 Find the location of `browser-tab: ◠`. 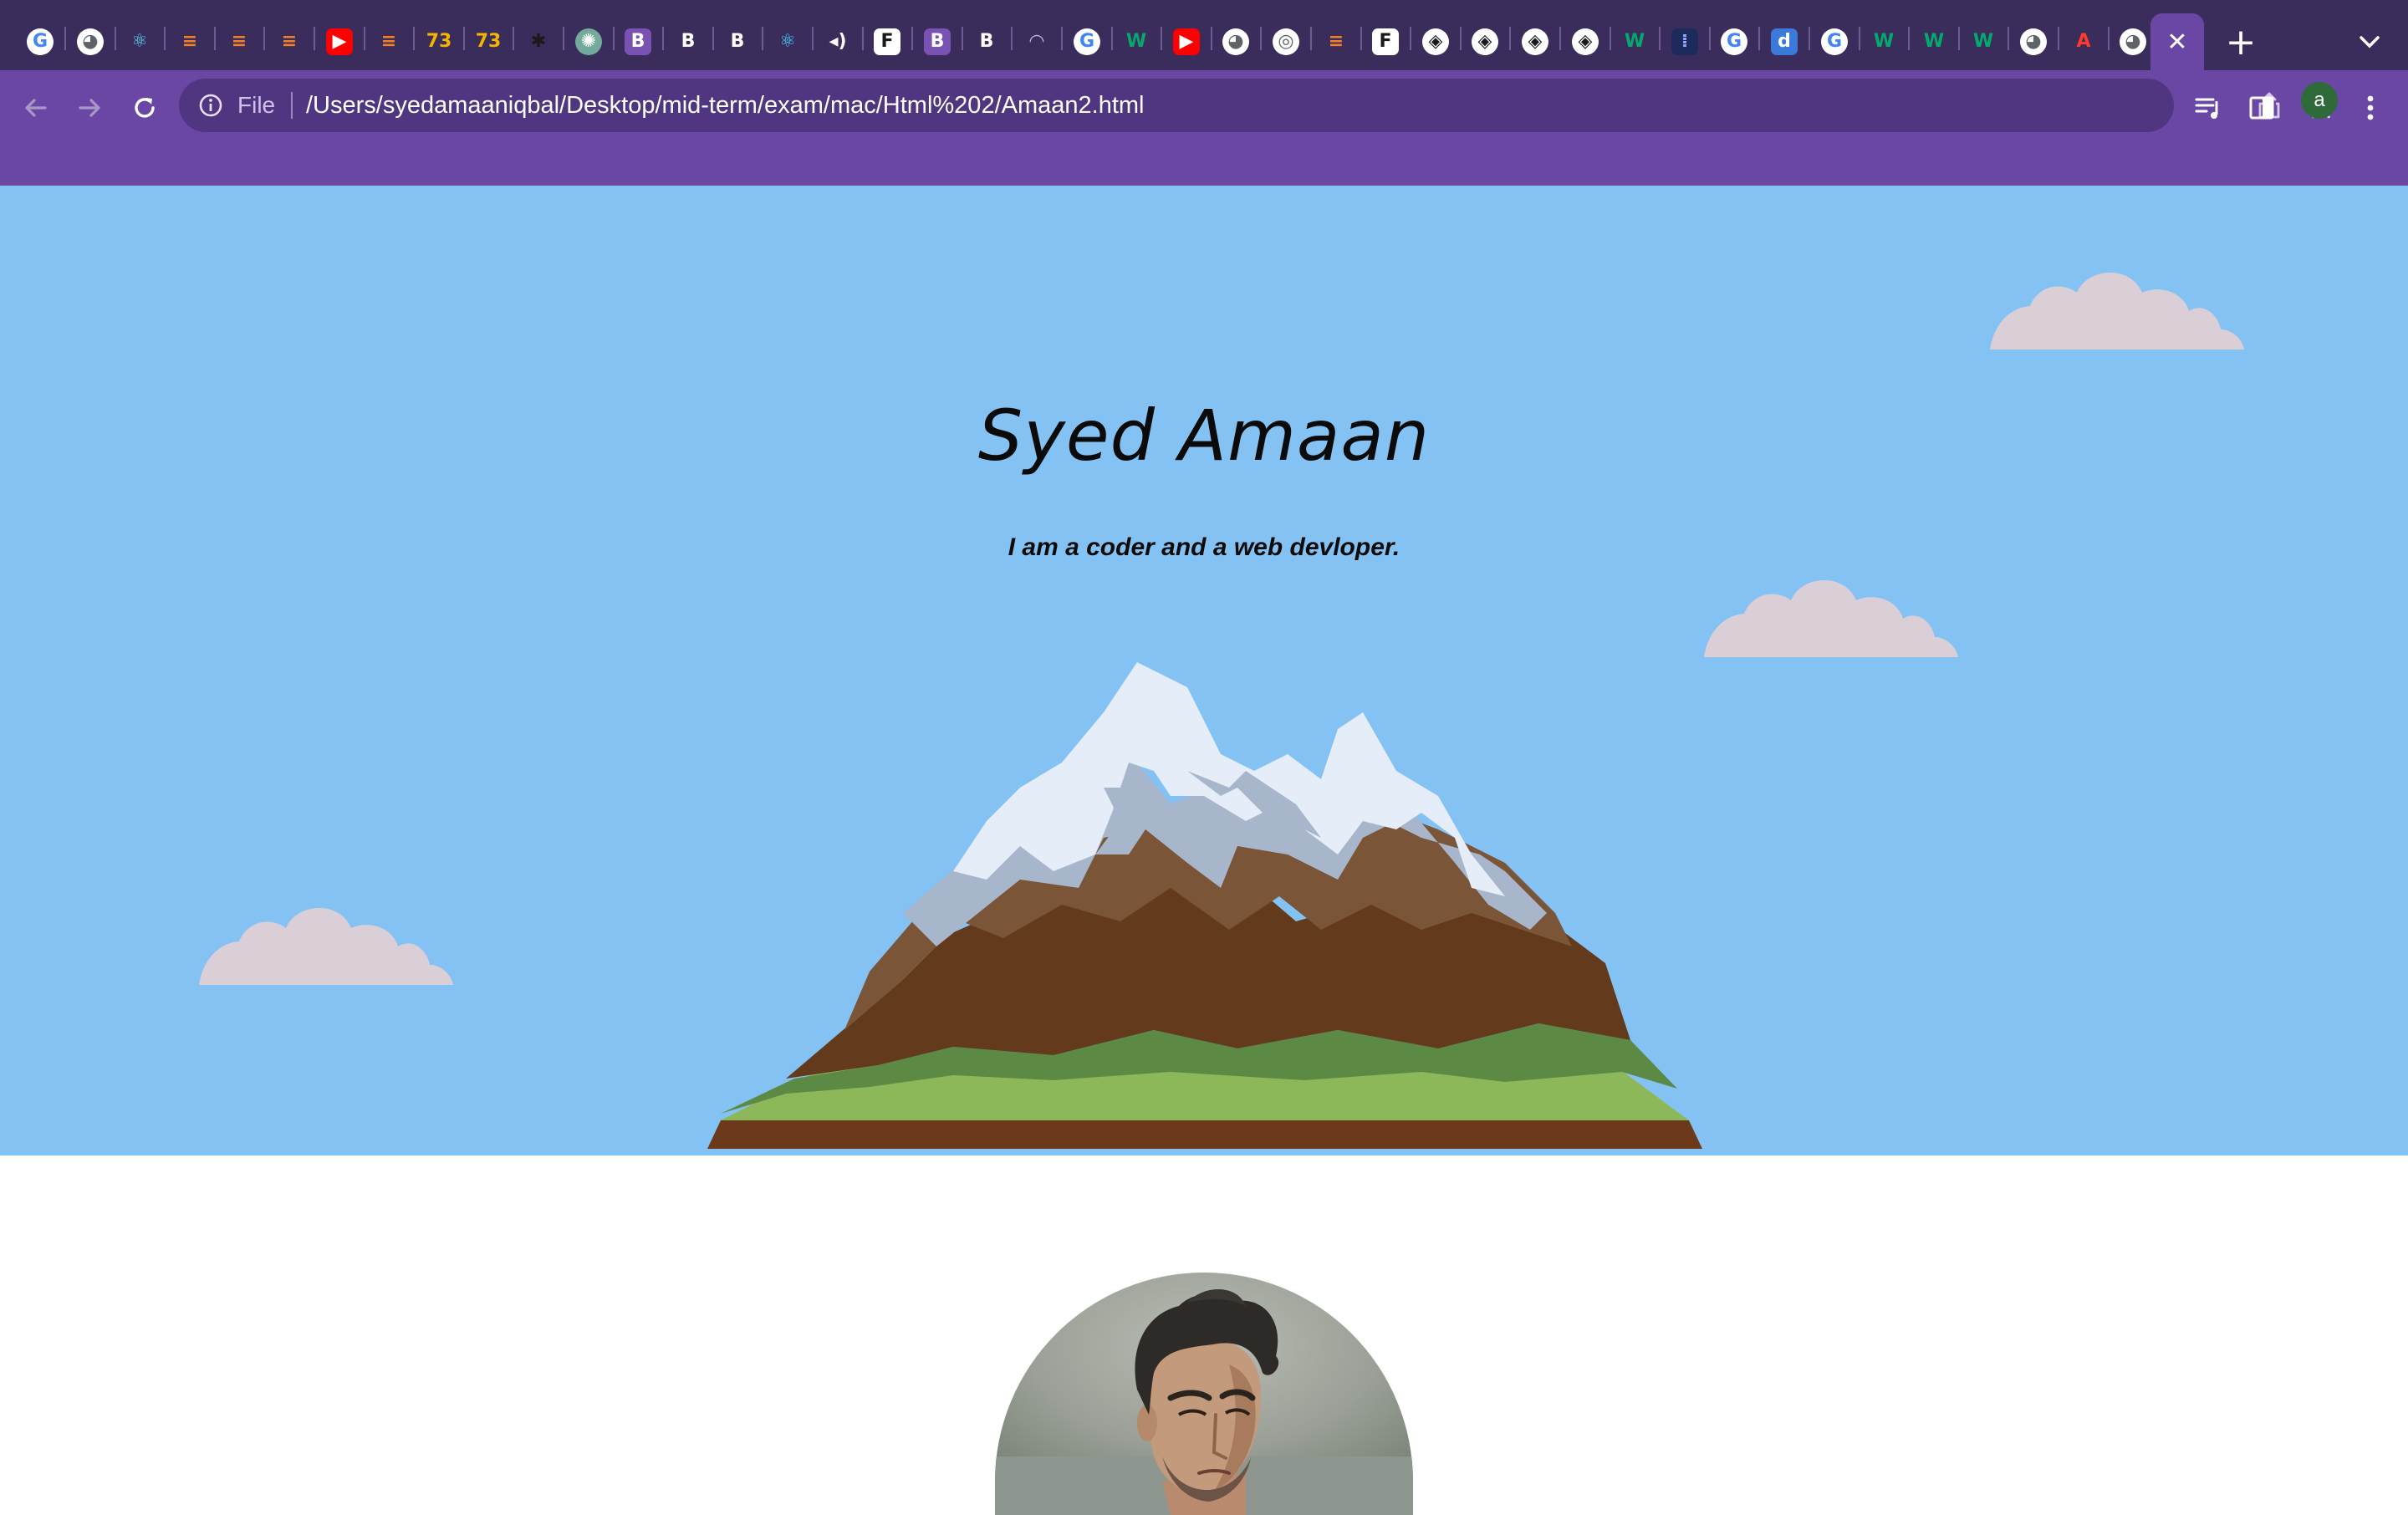

browser-tab: ◠ is located at coordinates (1037, 41).